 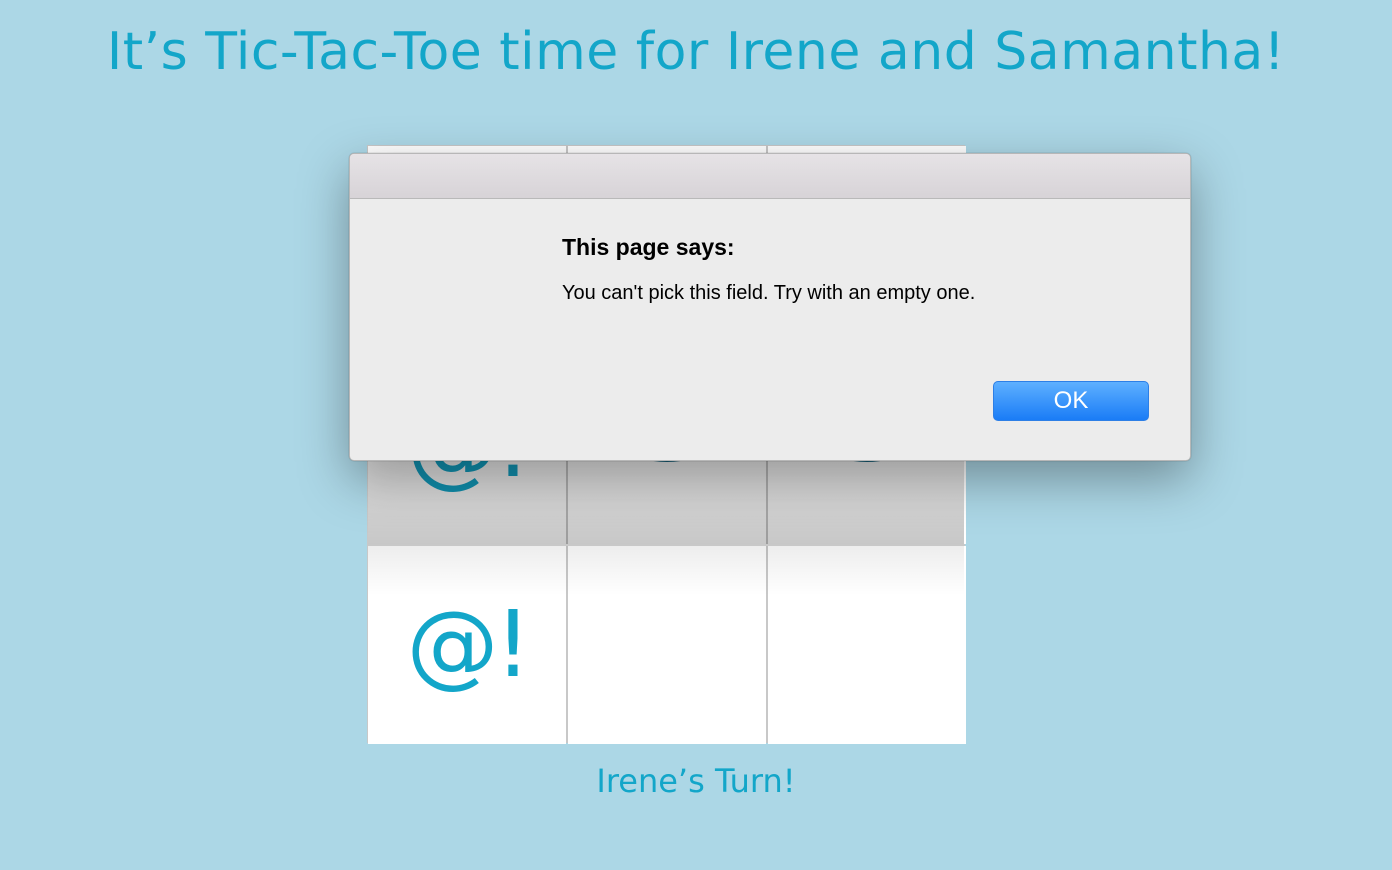 I want to click on dialog-heading: This page says:, so click(x=648, y=247).